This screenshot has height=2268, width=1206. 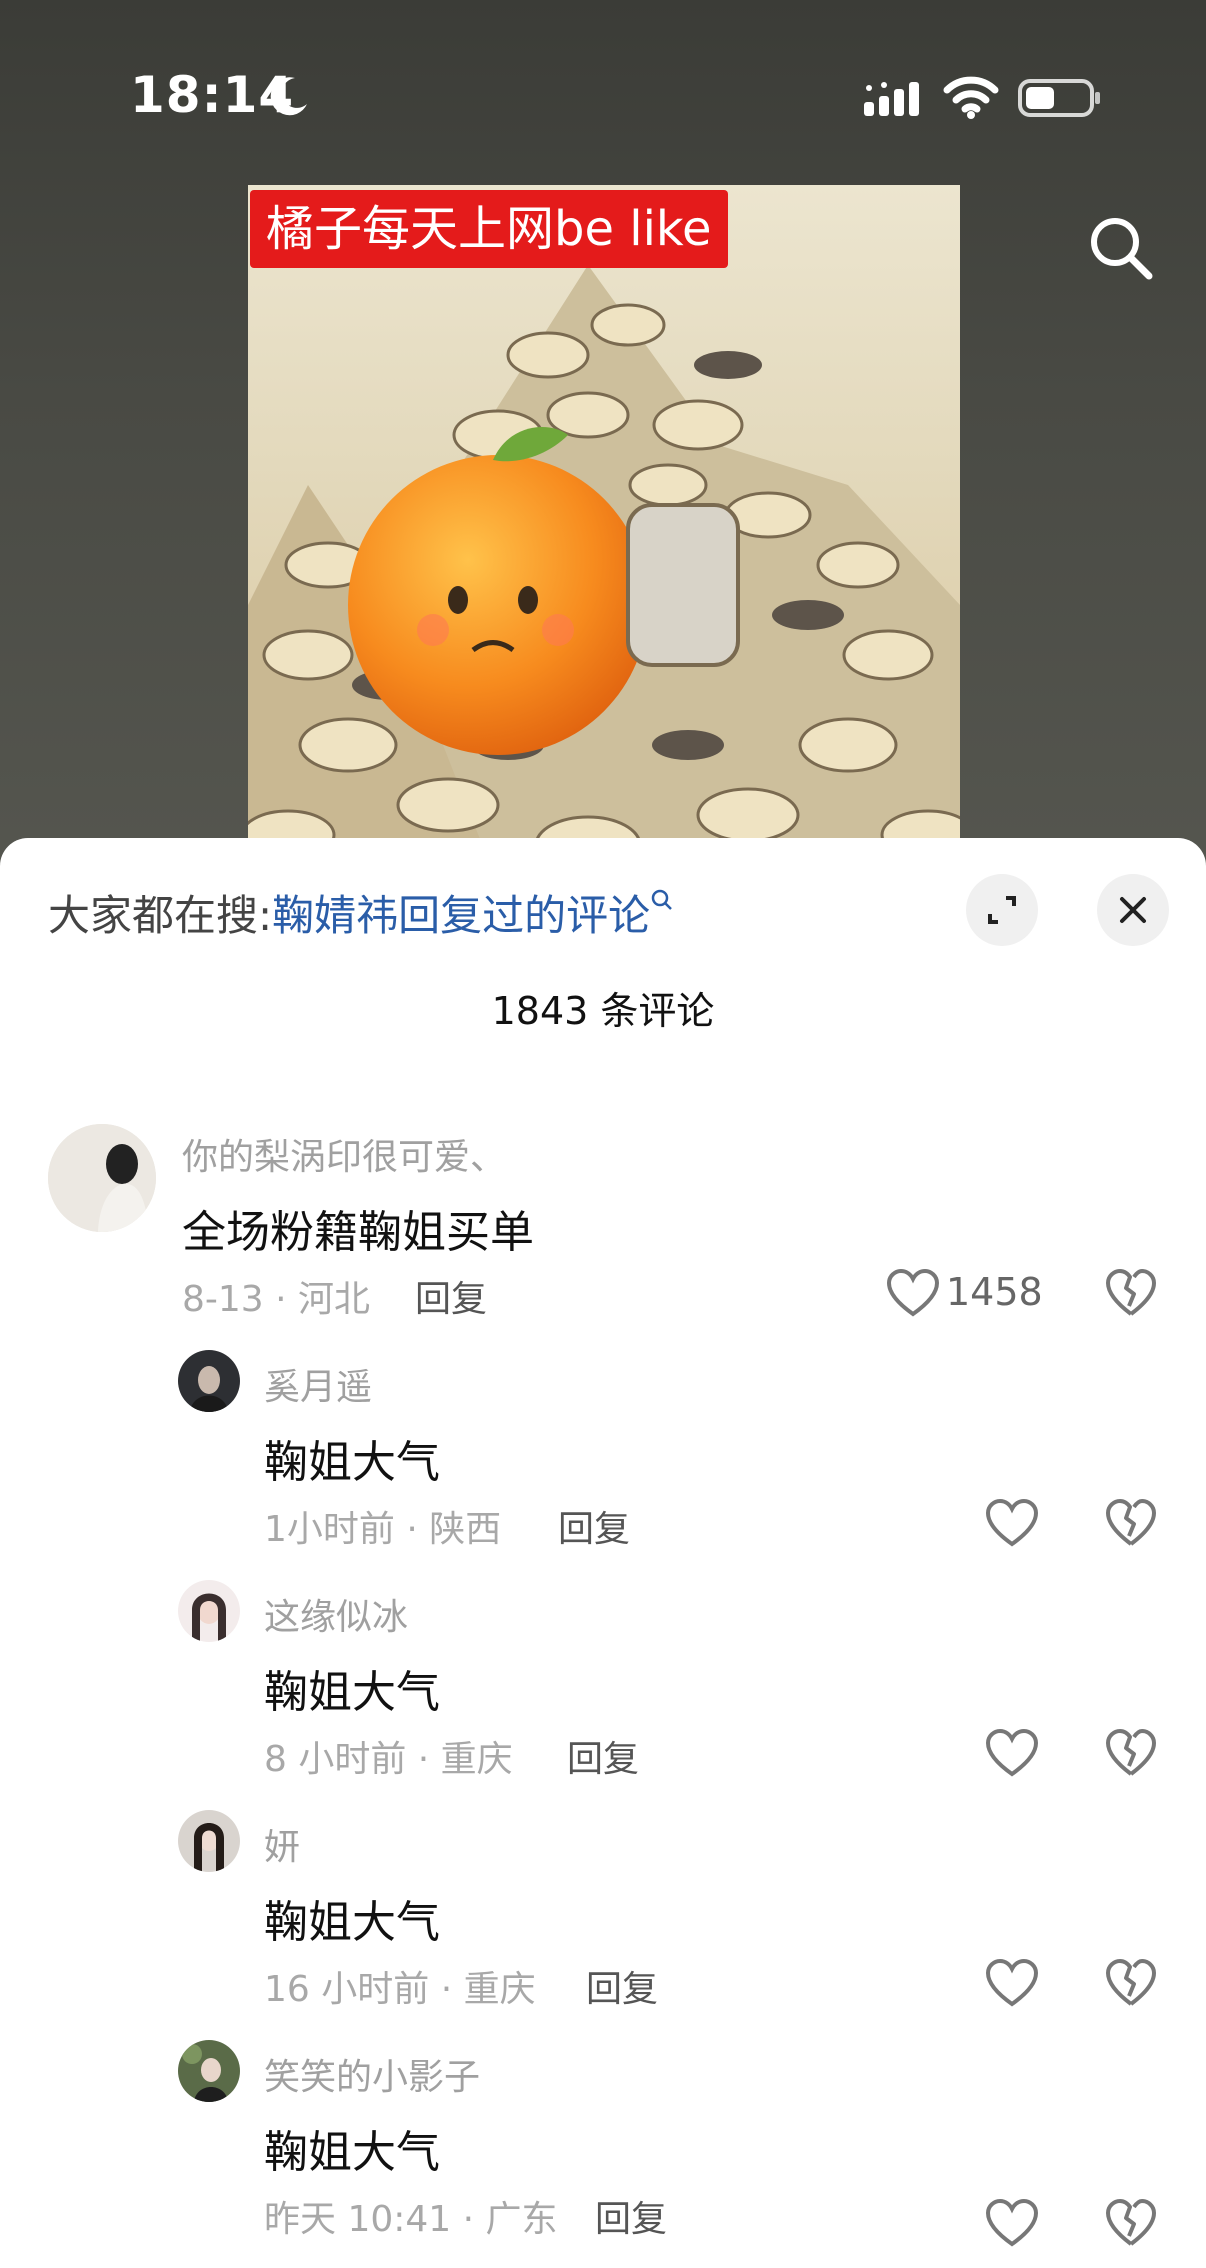 What do you see at coordinates (662, 899) in the screenshot?
I see `small-search-icon` at bounding box center [662, 899].